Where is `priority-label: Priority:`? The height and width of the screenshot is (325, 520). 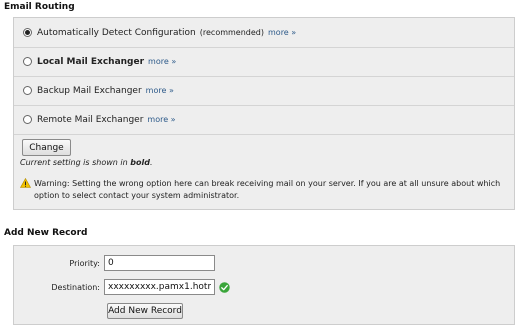 priority-label: Priority: is located at coordinates (84, 263).